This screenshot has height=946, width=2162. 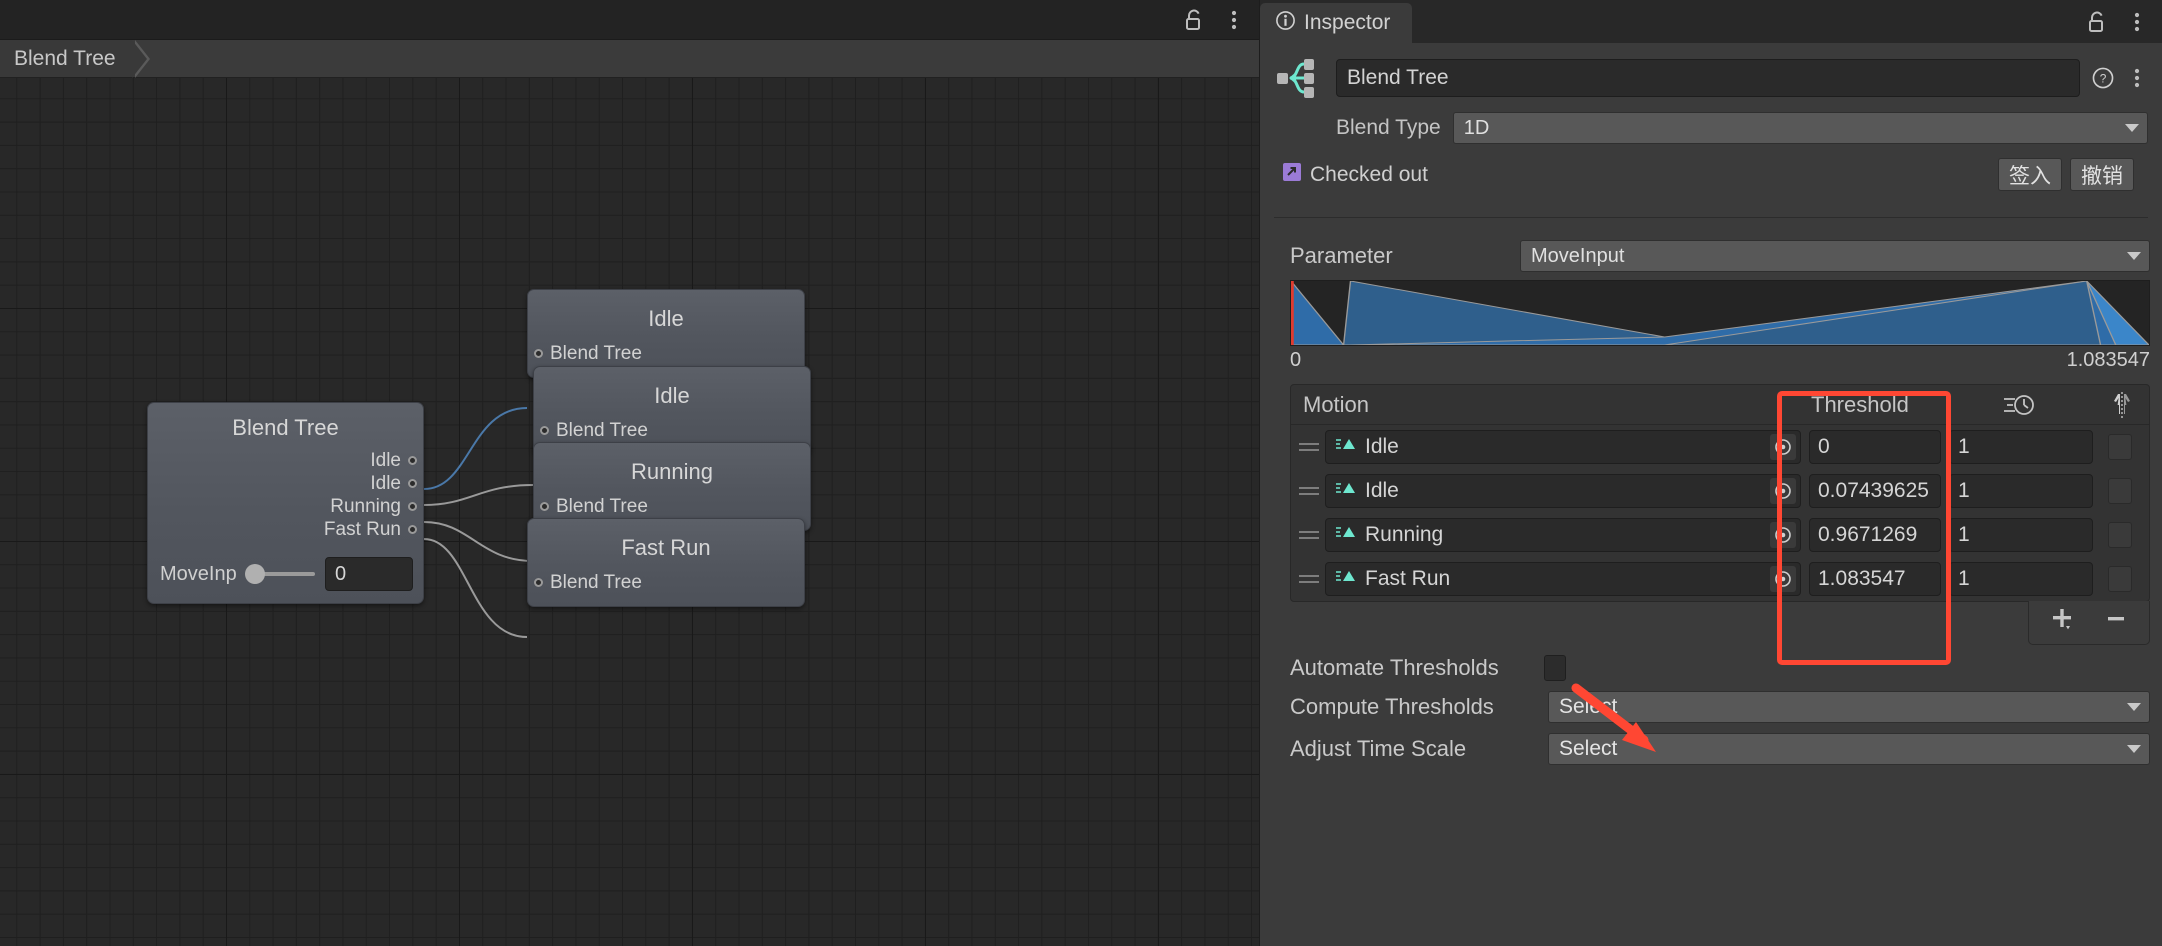 What do you see at coordinates (672, 471) in the screenshot?
I see `node-title: Running` at bounding box center [672, 471].